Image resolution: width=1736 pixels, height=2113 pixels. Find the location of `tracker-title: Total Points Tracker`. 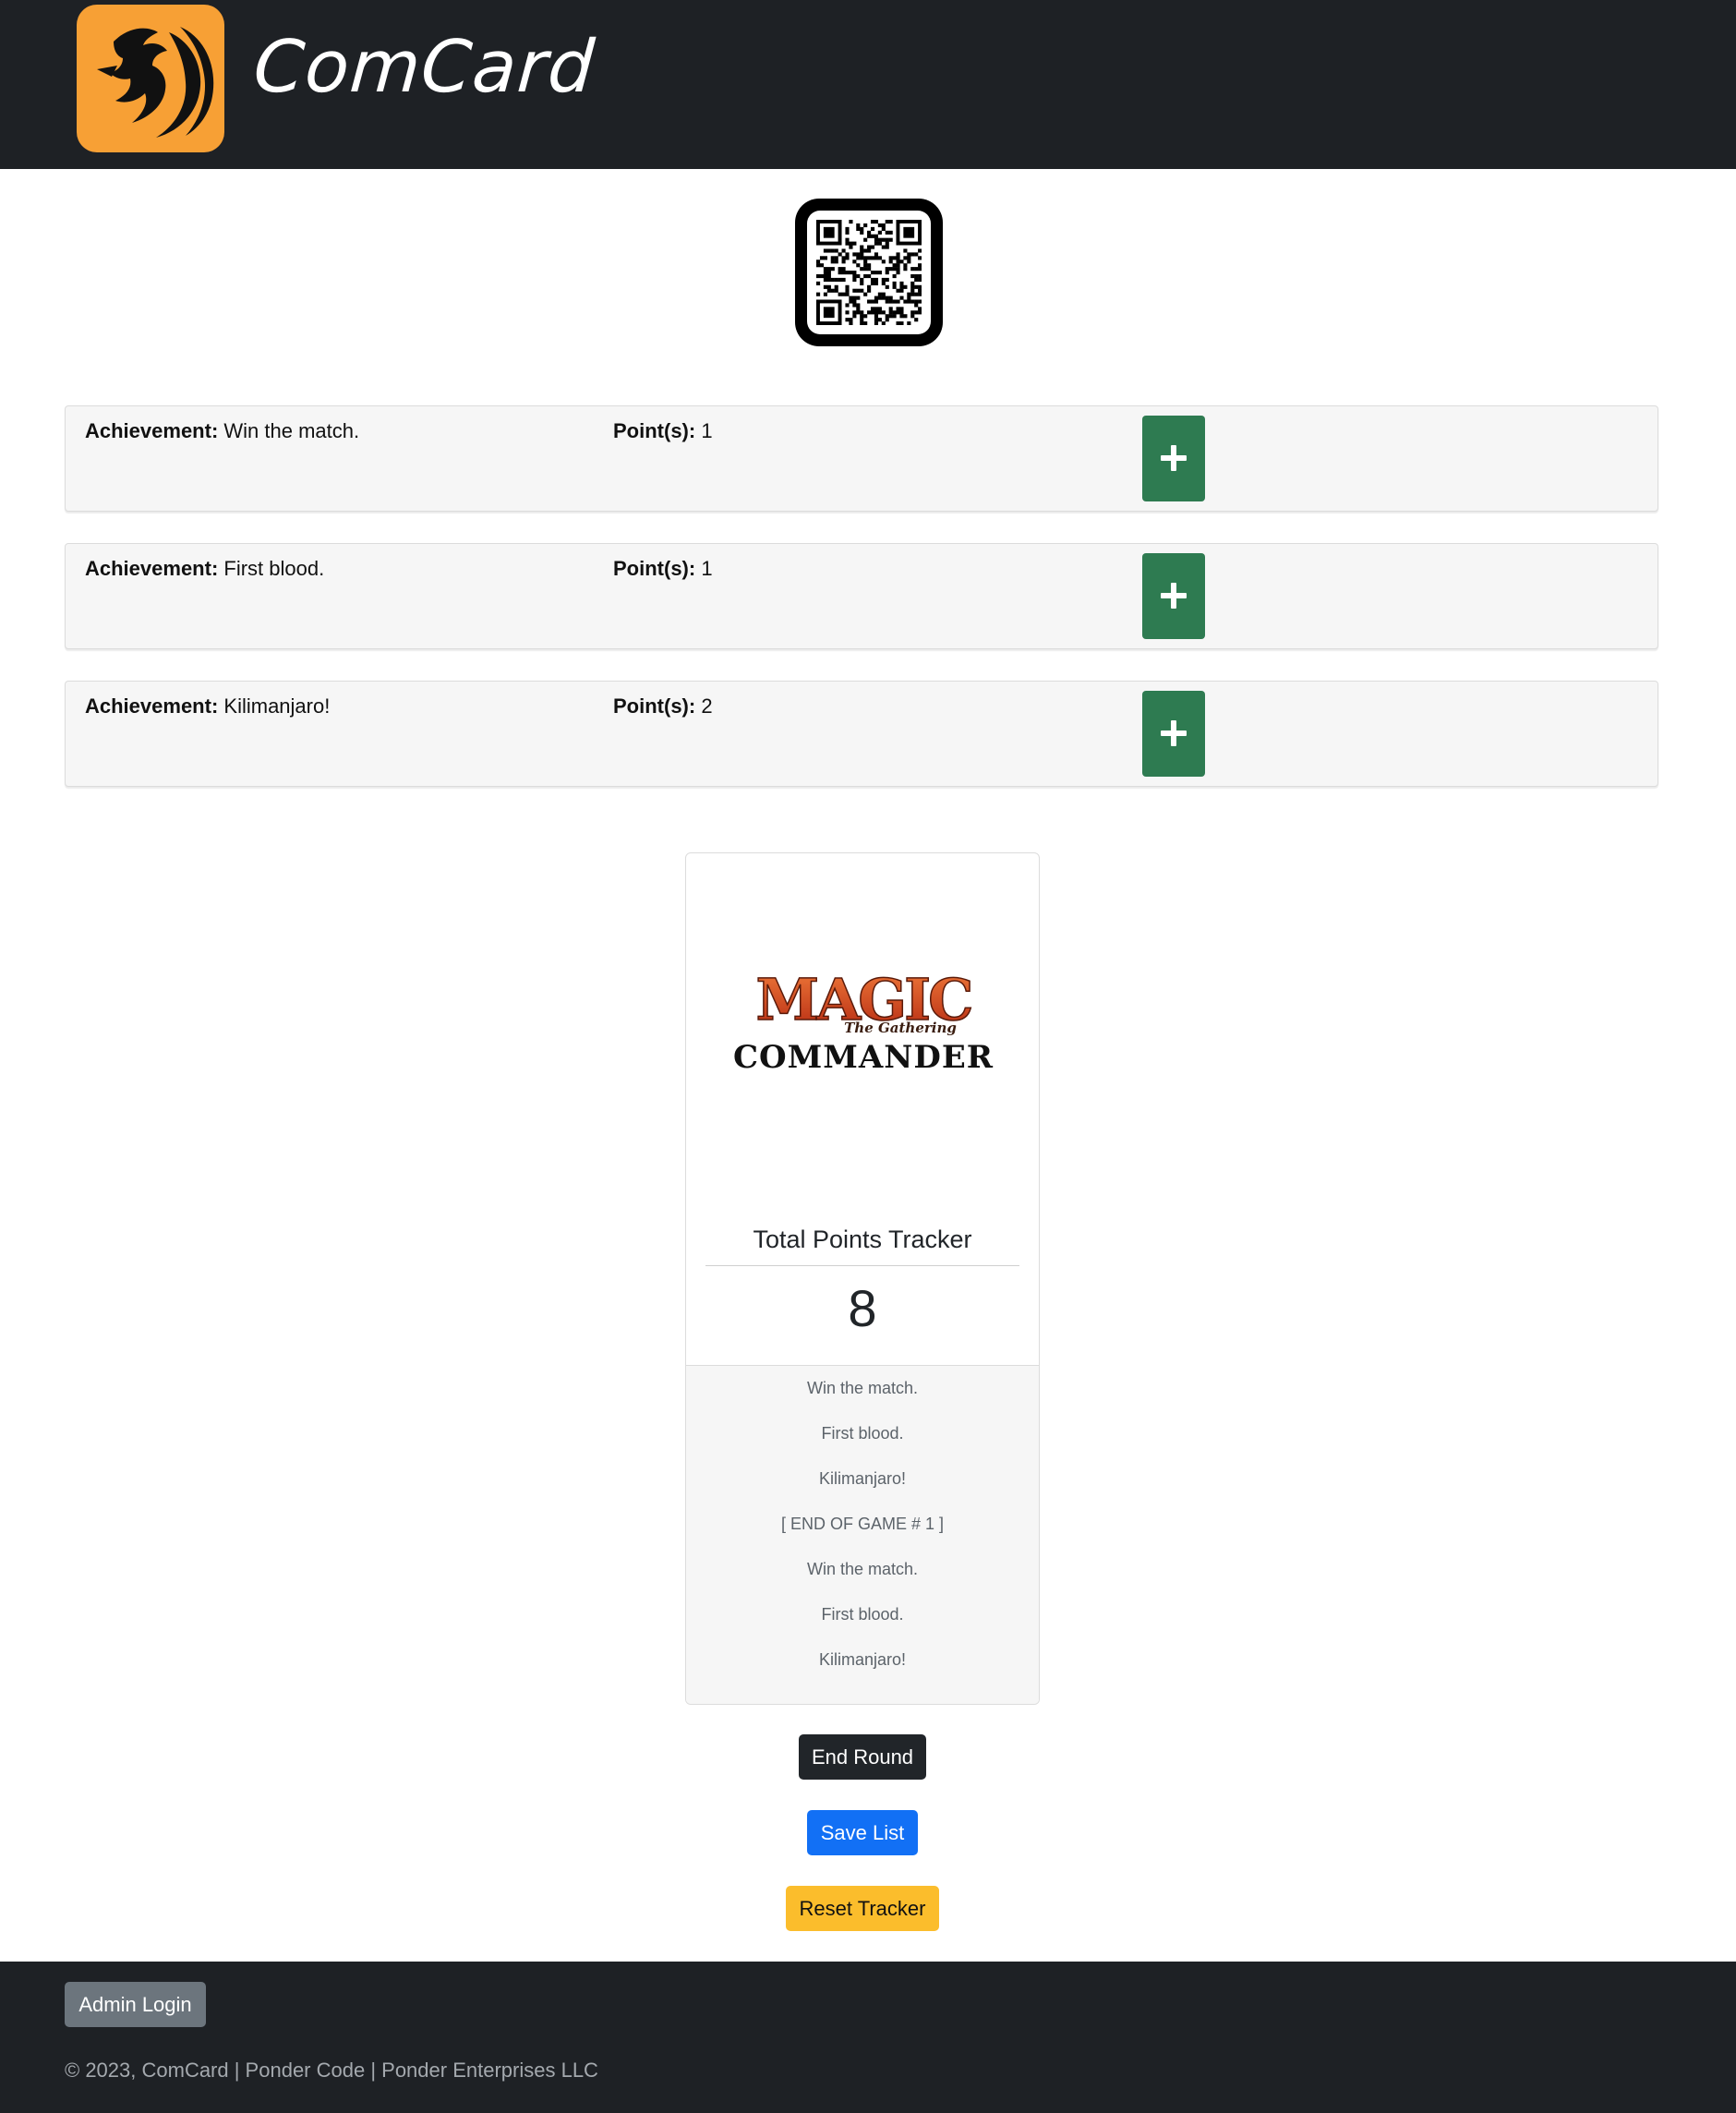

tracker-title: Total Points Tracker is located at coordinates (862, 1239).